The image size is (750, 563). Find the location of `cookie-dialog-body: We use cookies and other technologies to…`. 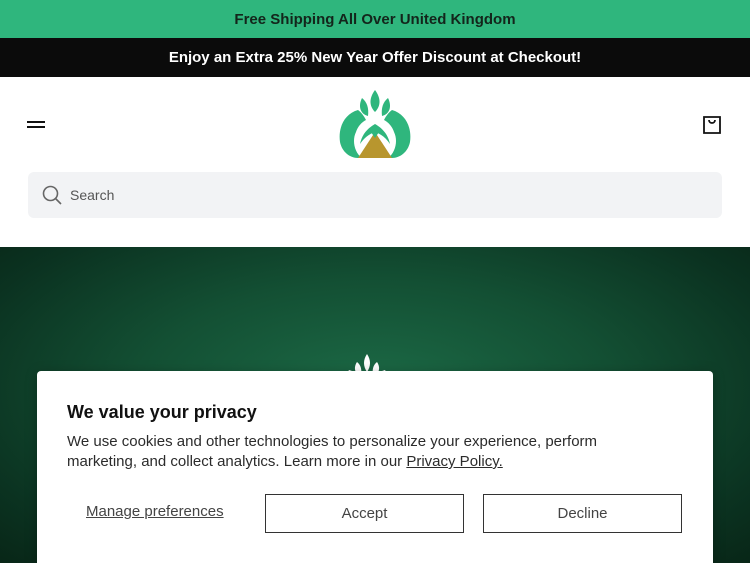

cookie-dialog-body: We use cookies and other technologies to… is located at coordinates (367, 452).